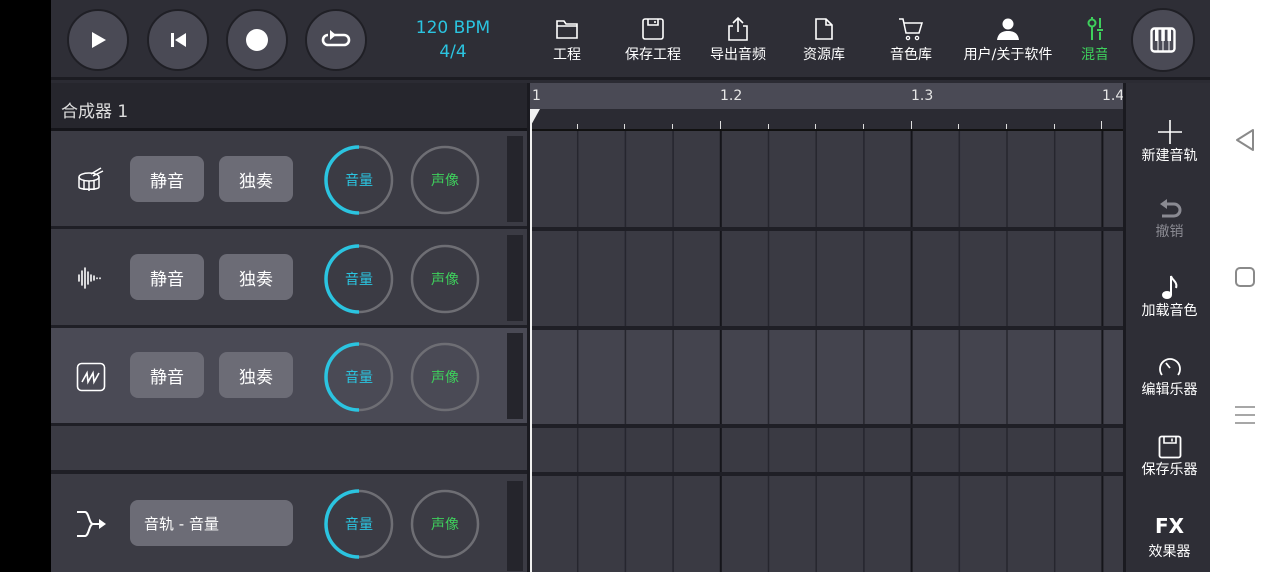 The height and width of the screenshot is (572, 1280). I want to click on merge-arrow-icon, so click(91, 524).